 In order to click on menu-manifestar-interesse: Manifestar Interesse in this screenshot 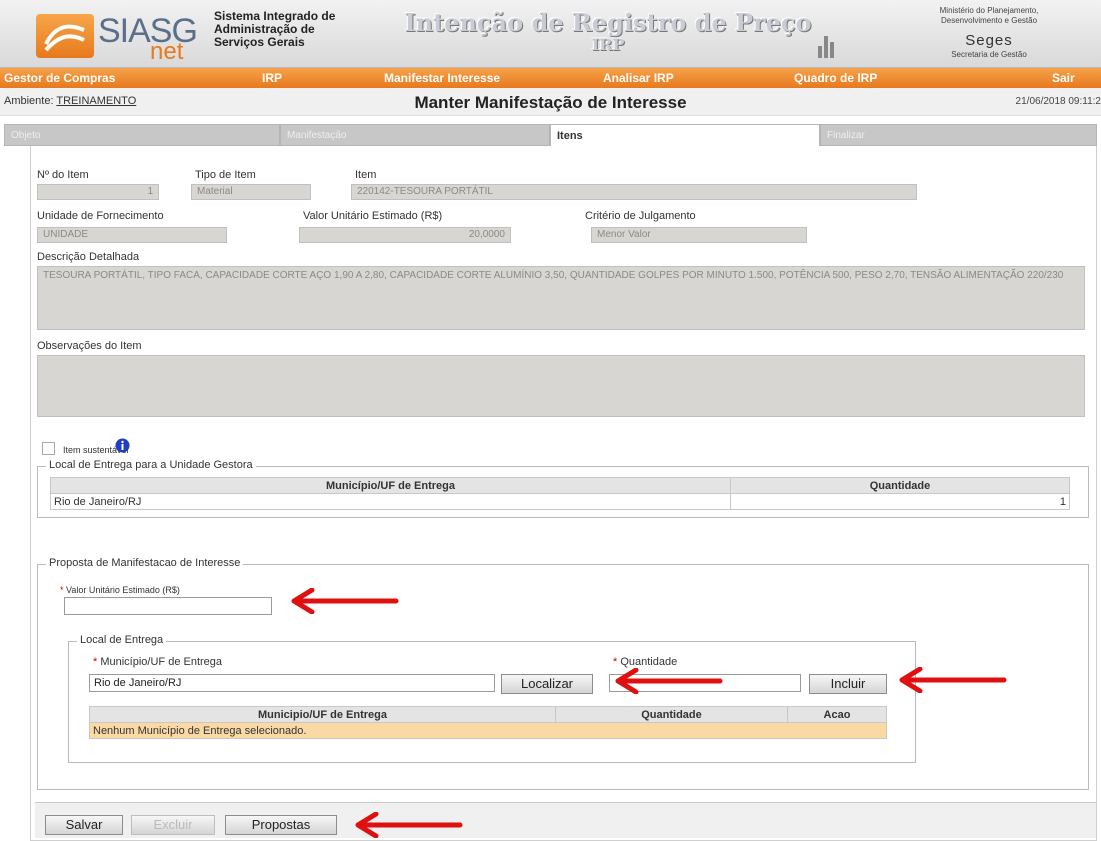, I will do `click(442, 78)`.